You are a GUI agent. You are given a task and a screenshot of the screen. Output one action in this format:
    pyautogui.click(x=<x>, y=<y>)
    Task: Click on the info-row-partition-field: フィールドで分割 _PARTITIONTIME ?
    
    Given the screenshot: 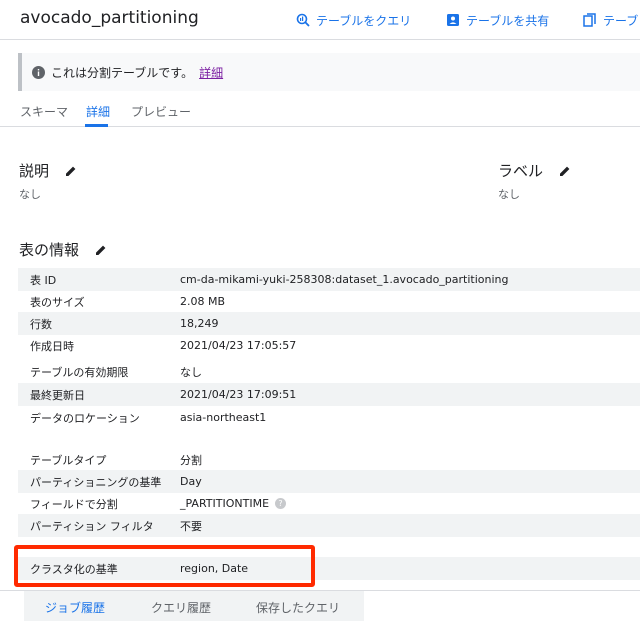 What is the action you would take?
    pyautogui.click(x=329, y=503)
    